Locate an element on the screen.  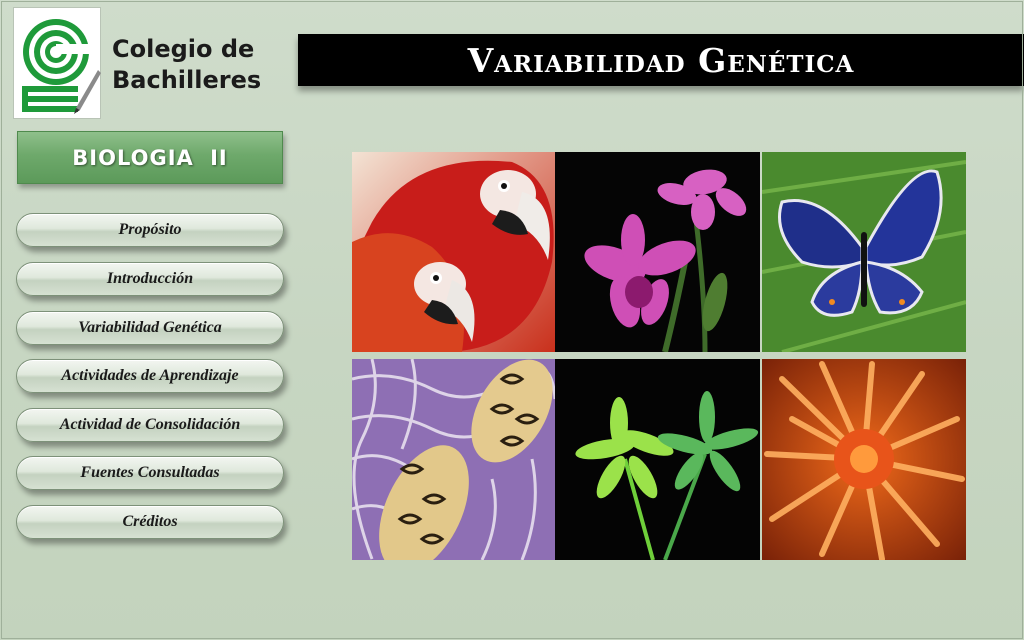
nav-label: Fuentes Consultadas is located at coordinates (150, 472).